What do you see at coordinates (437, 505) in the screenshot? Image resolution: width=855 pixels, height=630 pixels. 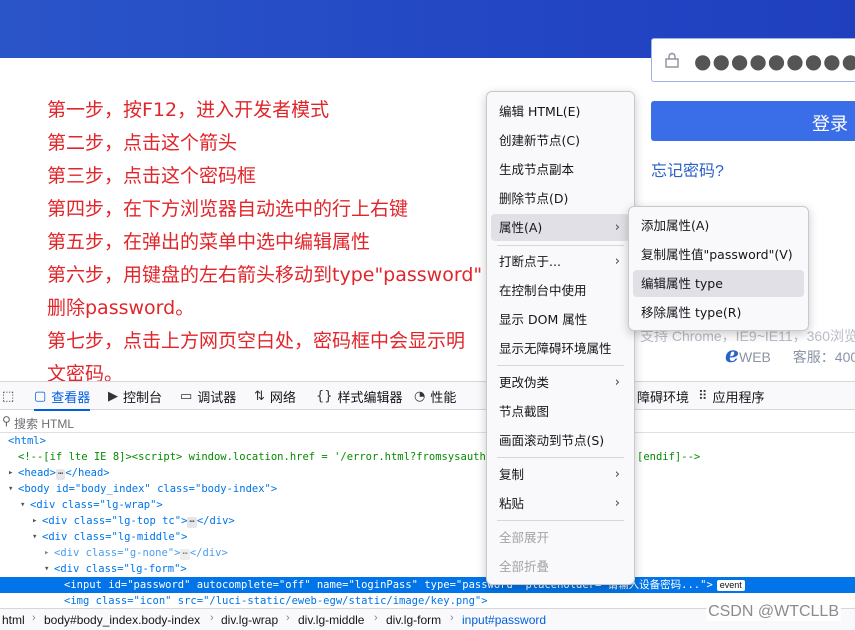 I see `tree-node: ▾ <div class="lg-wrap">` at bounding box center [437, 505].